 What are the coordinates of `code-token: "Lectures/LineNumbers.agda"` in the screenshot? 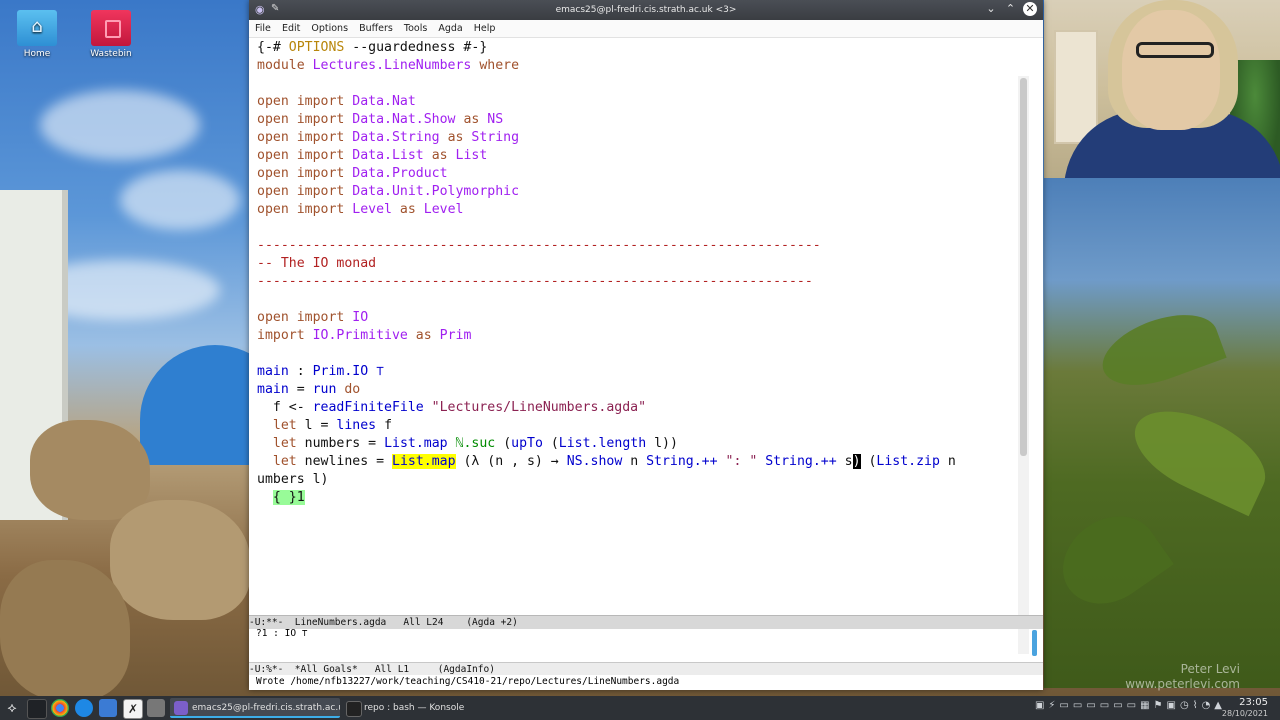 It's located at (535, 407).